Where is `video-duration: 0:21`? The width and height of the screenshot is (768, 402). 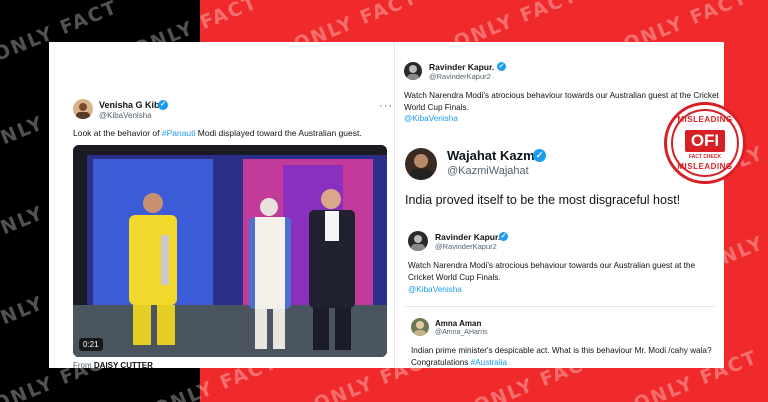
video-duration: 0:21 is located at coordinates (91, 344).